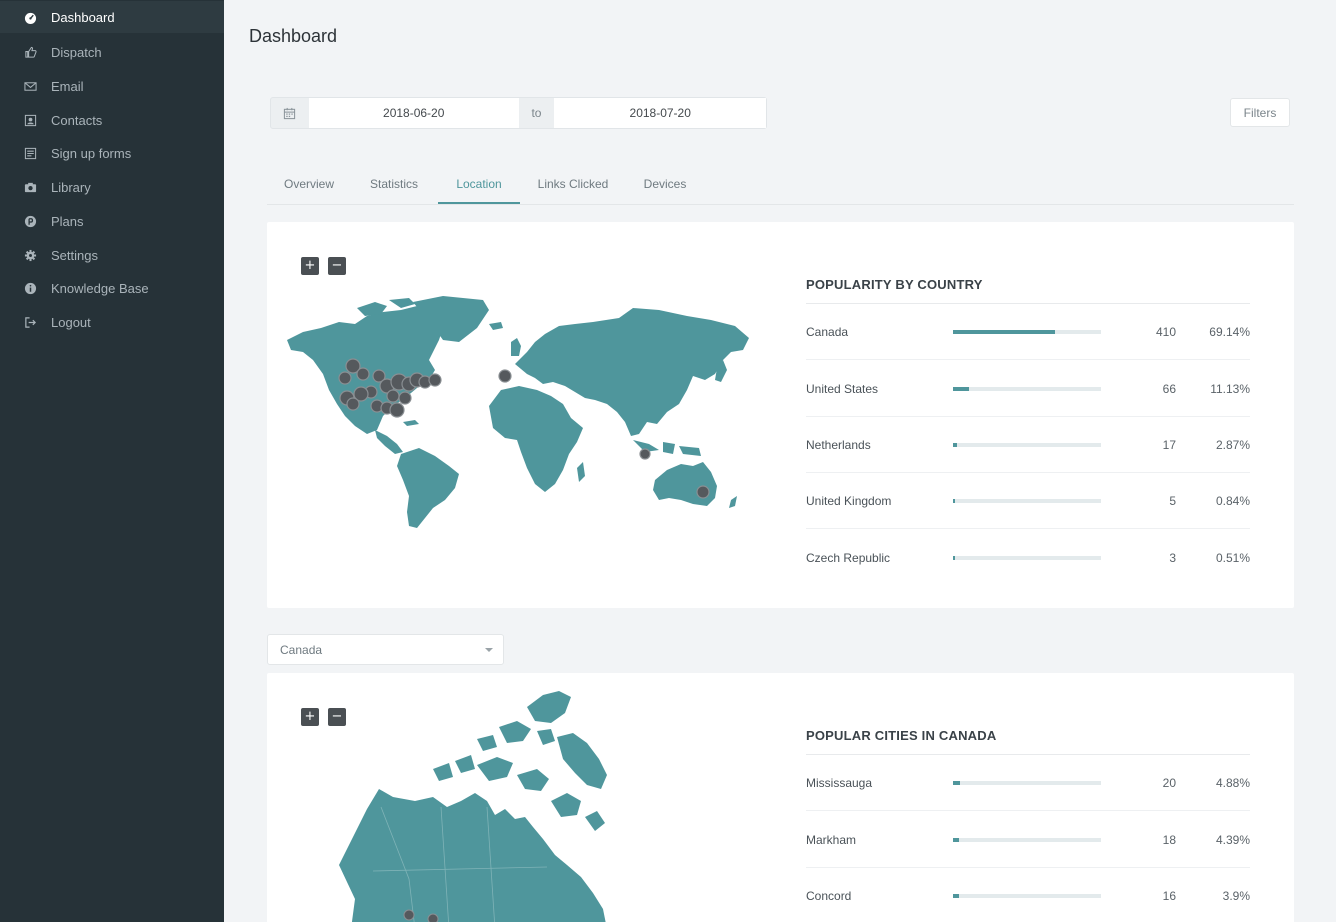 The image size is (1336, 922). Describe the element at coordinates (71, 322) in the screenshot. I see `sidebar-item-label: Logout` at that location.